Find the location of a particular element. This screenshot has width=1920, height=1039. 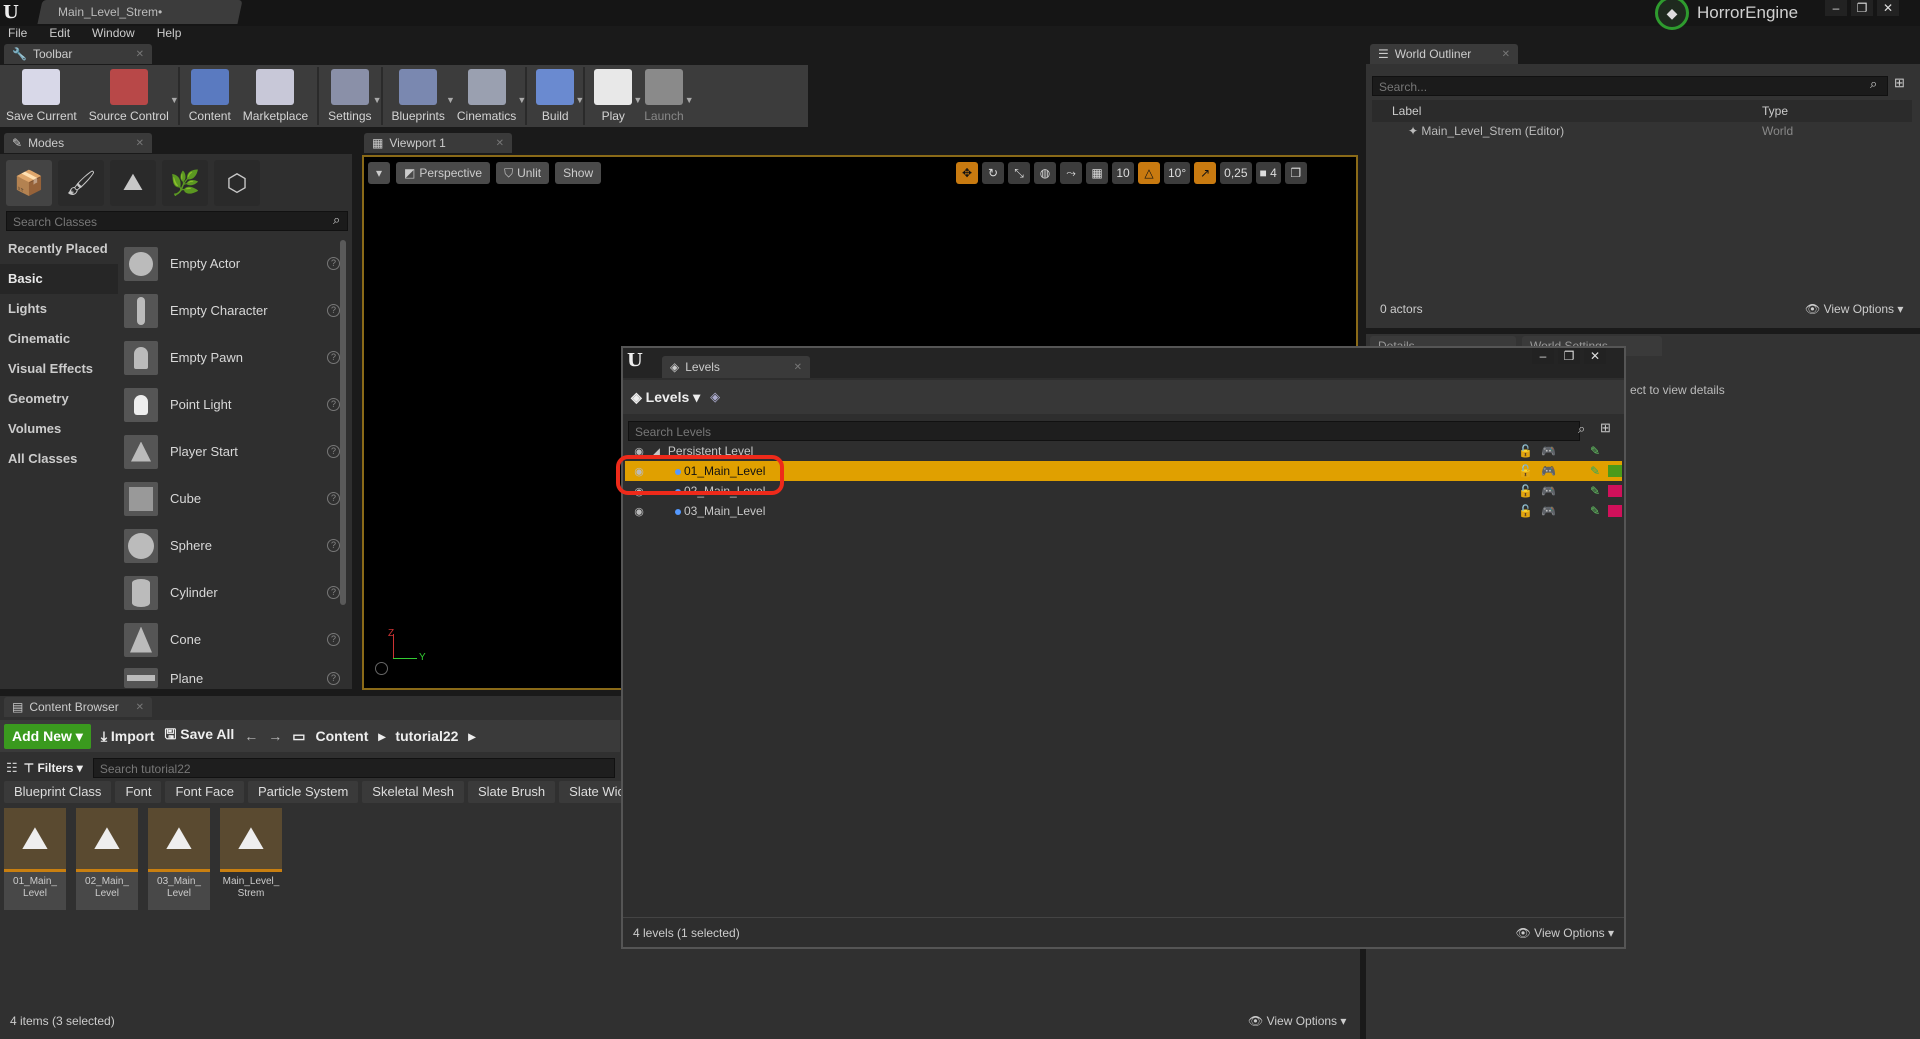

cinematics-button: Cinematics ▼ is located at coordinates (488, 96).